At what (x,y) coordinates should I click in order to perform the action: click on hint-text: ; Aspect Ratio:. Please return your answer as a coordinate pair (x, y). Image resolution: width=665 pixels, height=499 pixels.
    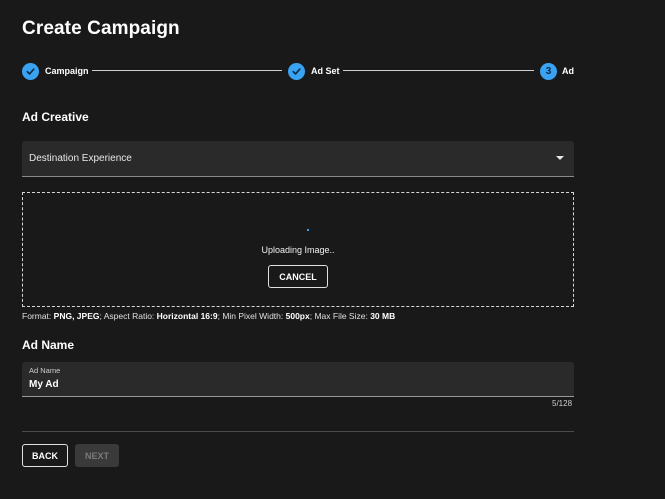
    Looking at the image, I should click on (128, 316).